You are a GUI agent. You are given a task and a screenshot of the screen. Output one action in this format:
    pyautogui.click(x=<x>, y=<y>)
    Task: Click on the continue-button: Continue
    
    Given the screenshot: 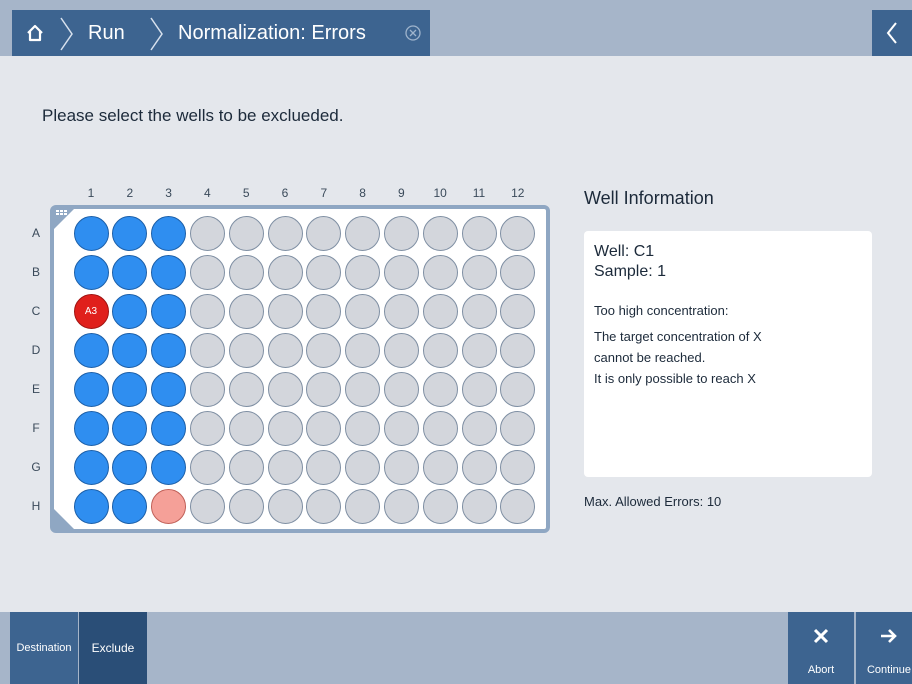 What is the action you would take?
    pyautogui.click(x=884, y=648)
    